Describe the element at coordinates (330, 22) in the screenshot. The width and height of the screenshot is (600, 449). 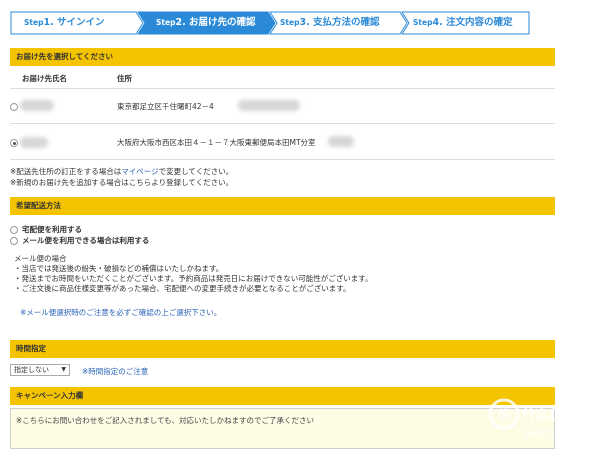
I see `step-3: Step3. 支払方法の確認` at that location.